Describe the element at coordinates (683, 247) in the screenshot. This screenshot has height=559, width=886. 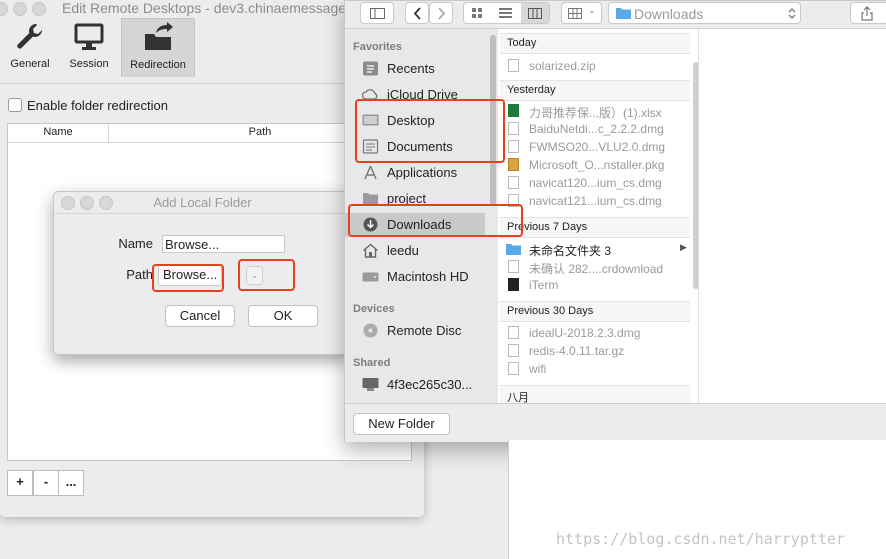
I see `chevron-right-icon: ▶` at that location.